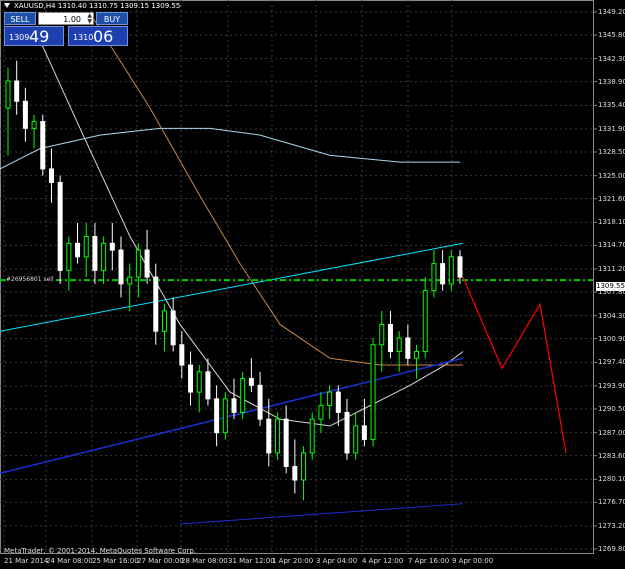  What do you see at coordinates (34, 36) in the screenshot?
I see `bid-price-box: 1309 49` at bounding box center [34, 36].